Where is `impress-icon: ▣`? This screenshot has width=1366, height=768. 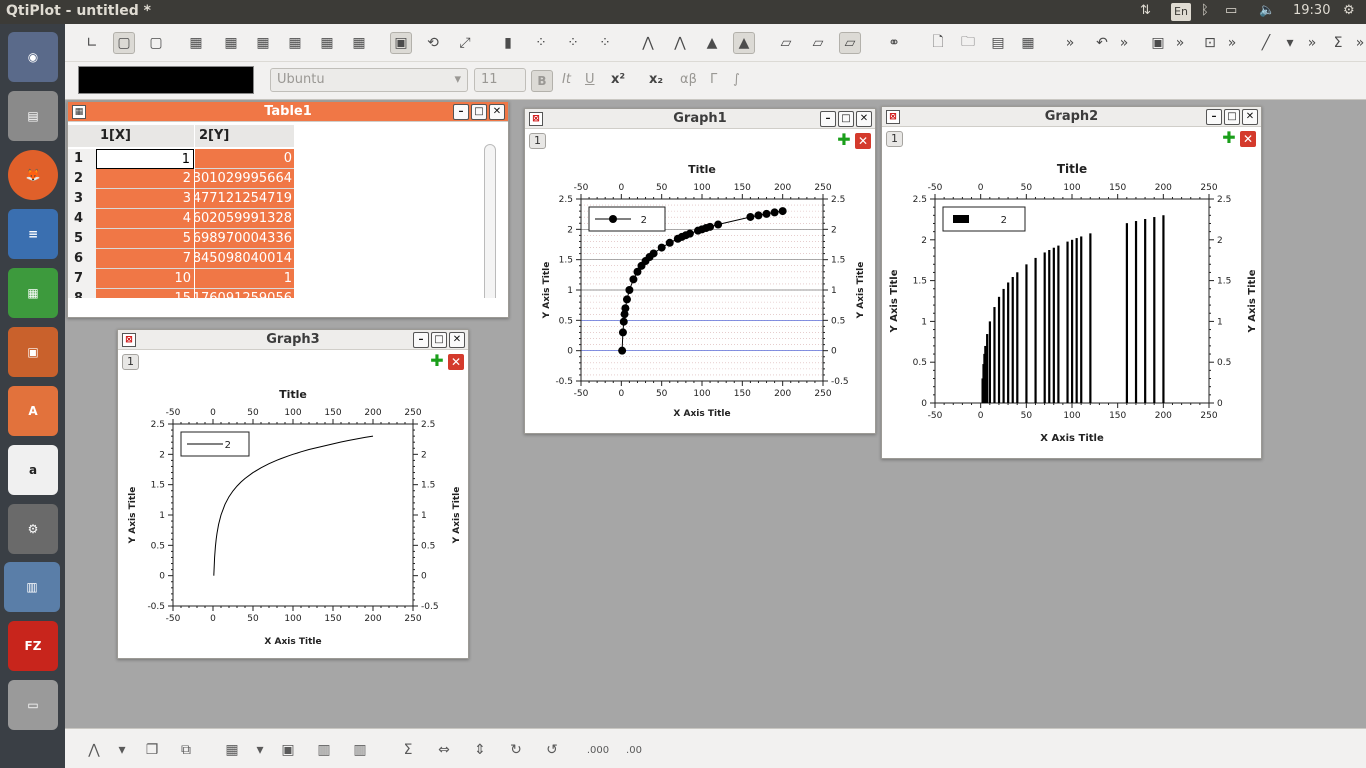 impress-icon: ▣ is located at coordinates (33, 352).